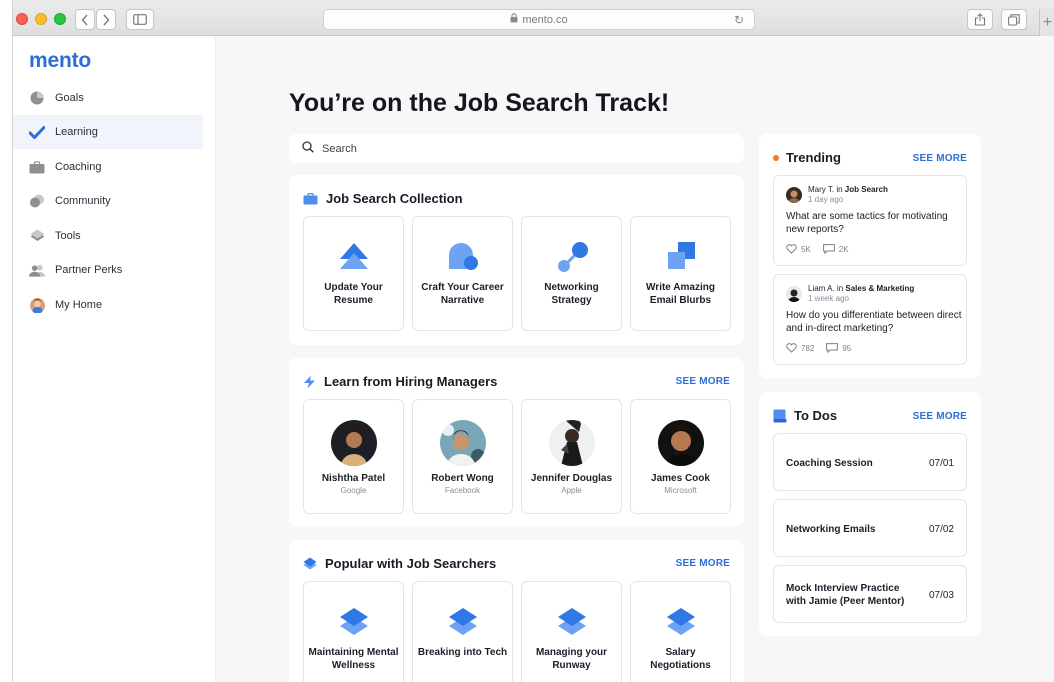 Image resolution: width=1054 pixels, height=682 pixels. I want to click on browser-toolbar: mento.co ↻ +, so click(533, 18).